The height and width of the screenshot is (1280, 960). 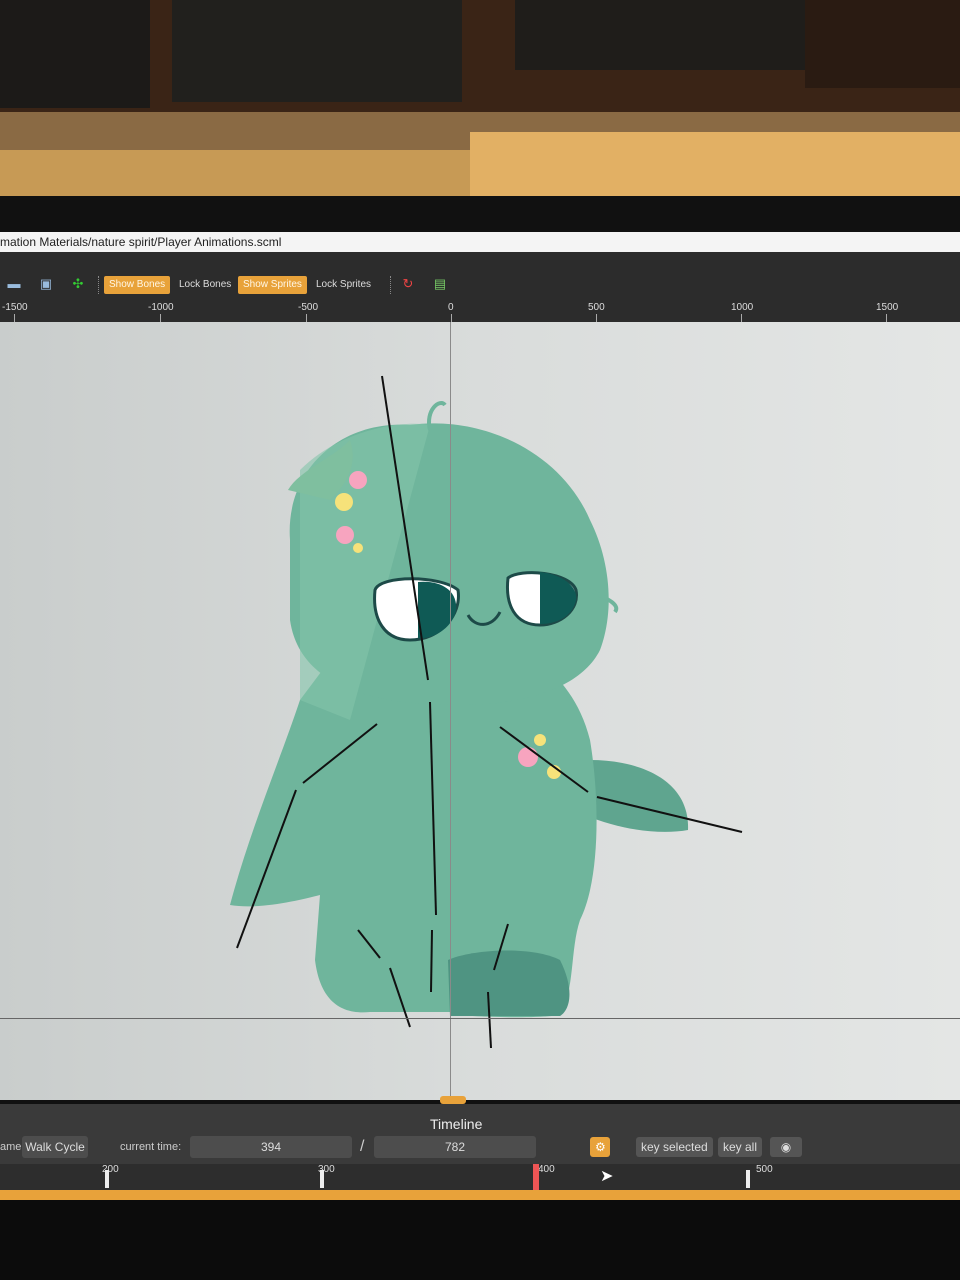 What do you see at coordinates (480, 1177) in the screenshot?
I see `timeline-track` at bounding box center [480, 1177].